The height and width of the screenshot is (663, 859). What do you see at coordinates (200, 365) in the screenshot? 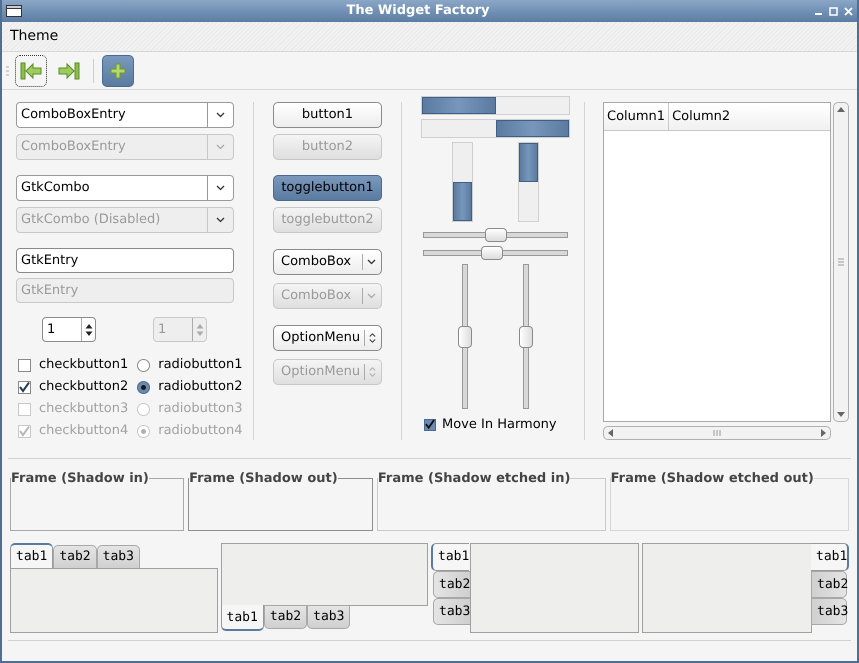
I see `radio-label: radiobutton1` at bounding box center [200, 365].